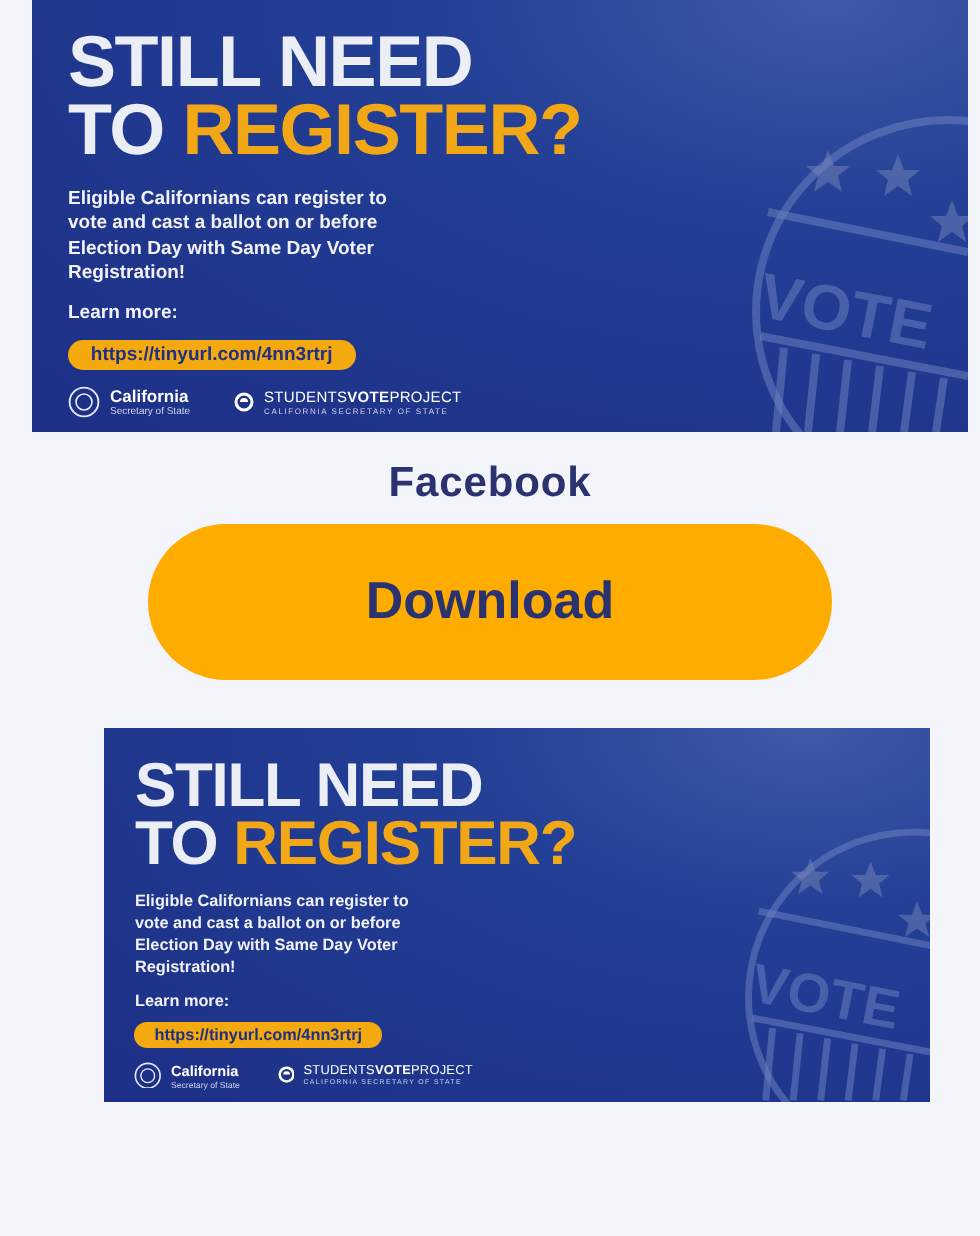  What do you see at coordinates (490, 483) in the screenshot?
I see `section-title: Facebook` at bounding box center [490, 483].